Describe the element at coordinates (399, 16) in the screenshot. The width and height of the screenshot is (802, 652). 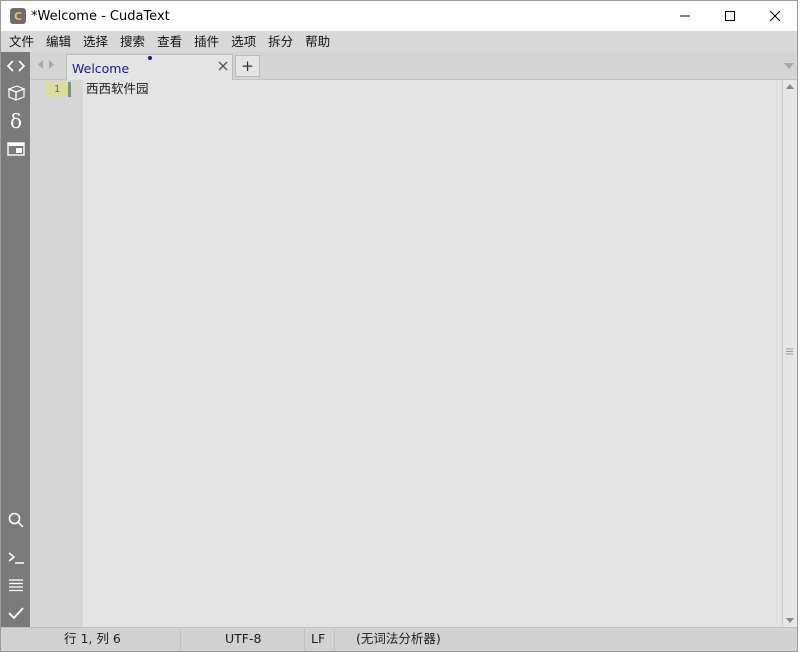
I see `title-bar: C *Welcome - CudaText` at that location.